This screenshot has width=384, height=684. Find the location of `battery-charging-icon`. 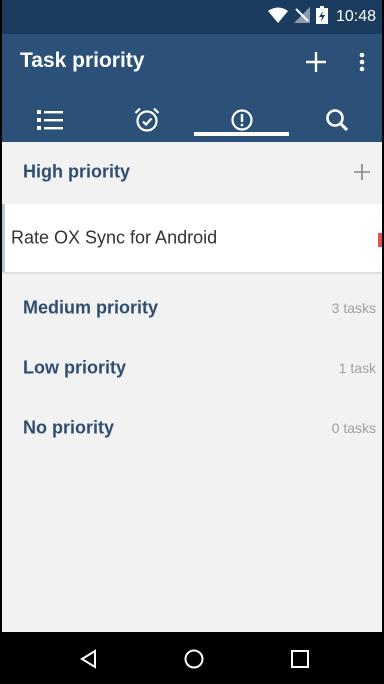

battery-charging-icon is located at coordinates (321, 17).